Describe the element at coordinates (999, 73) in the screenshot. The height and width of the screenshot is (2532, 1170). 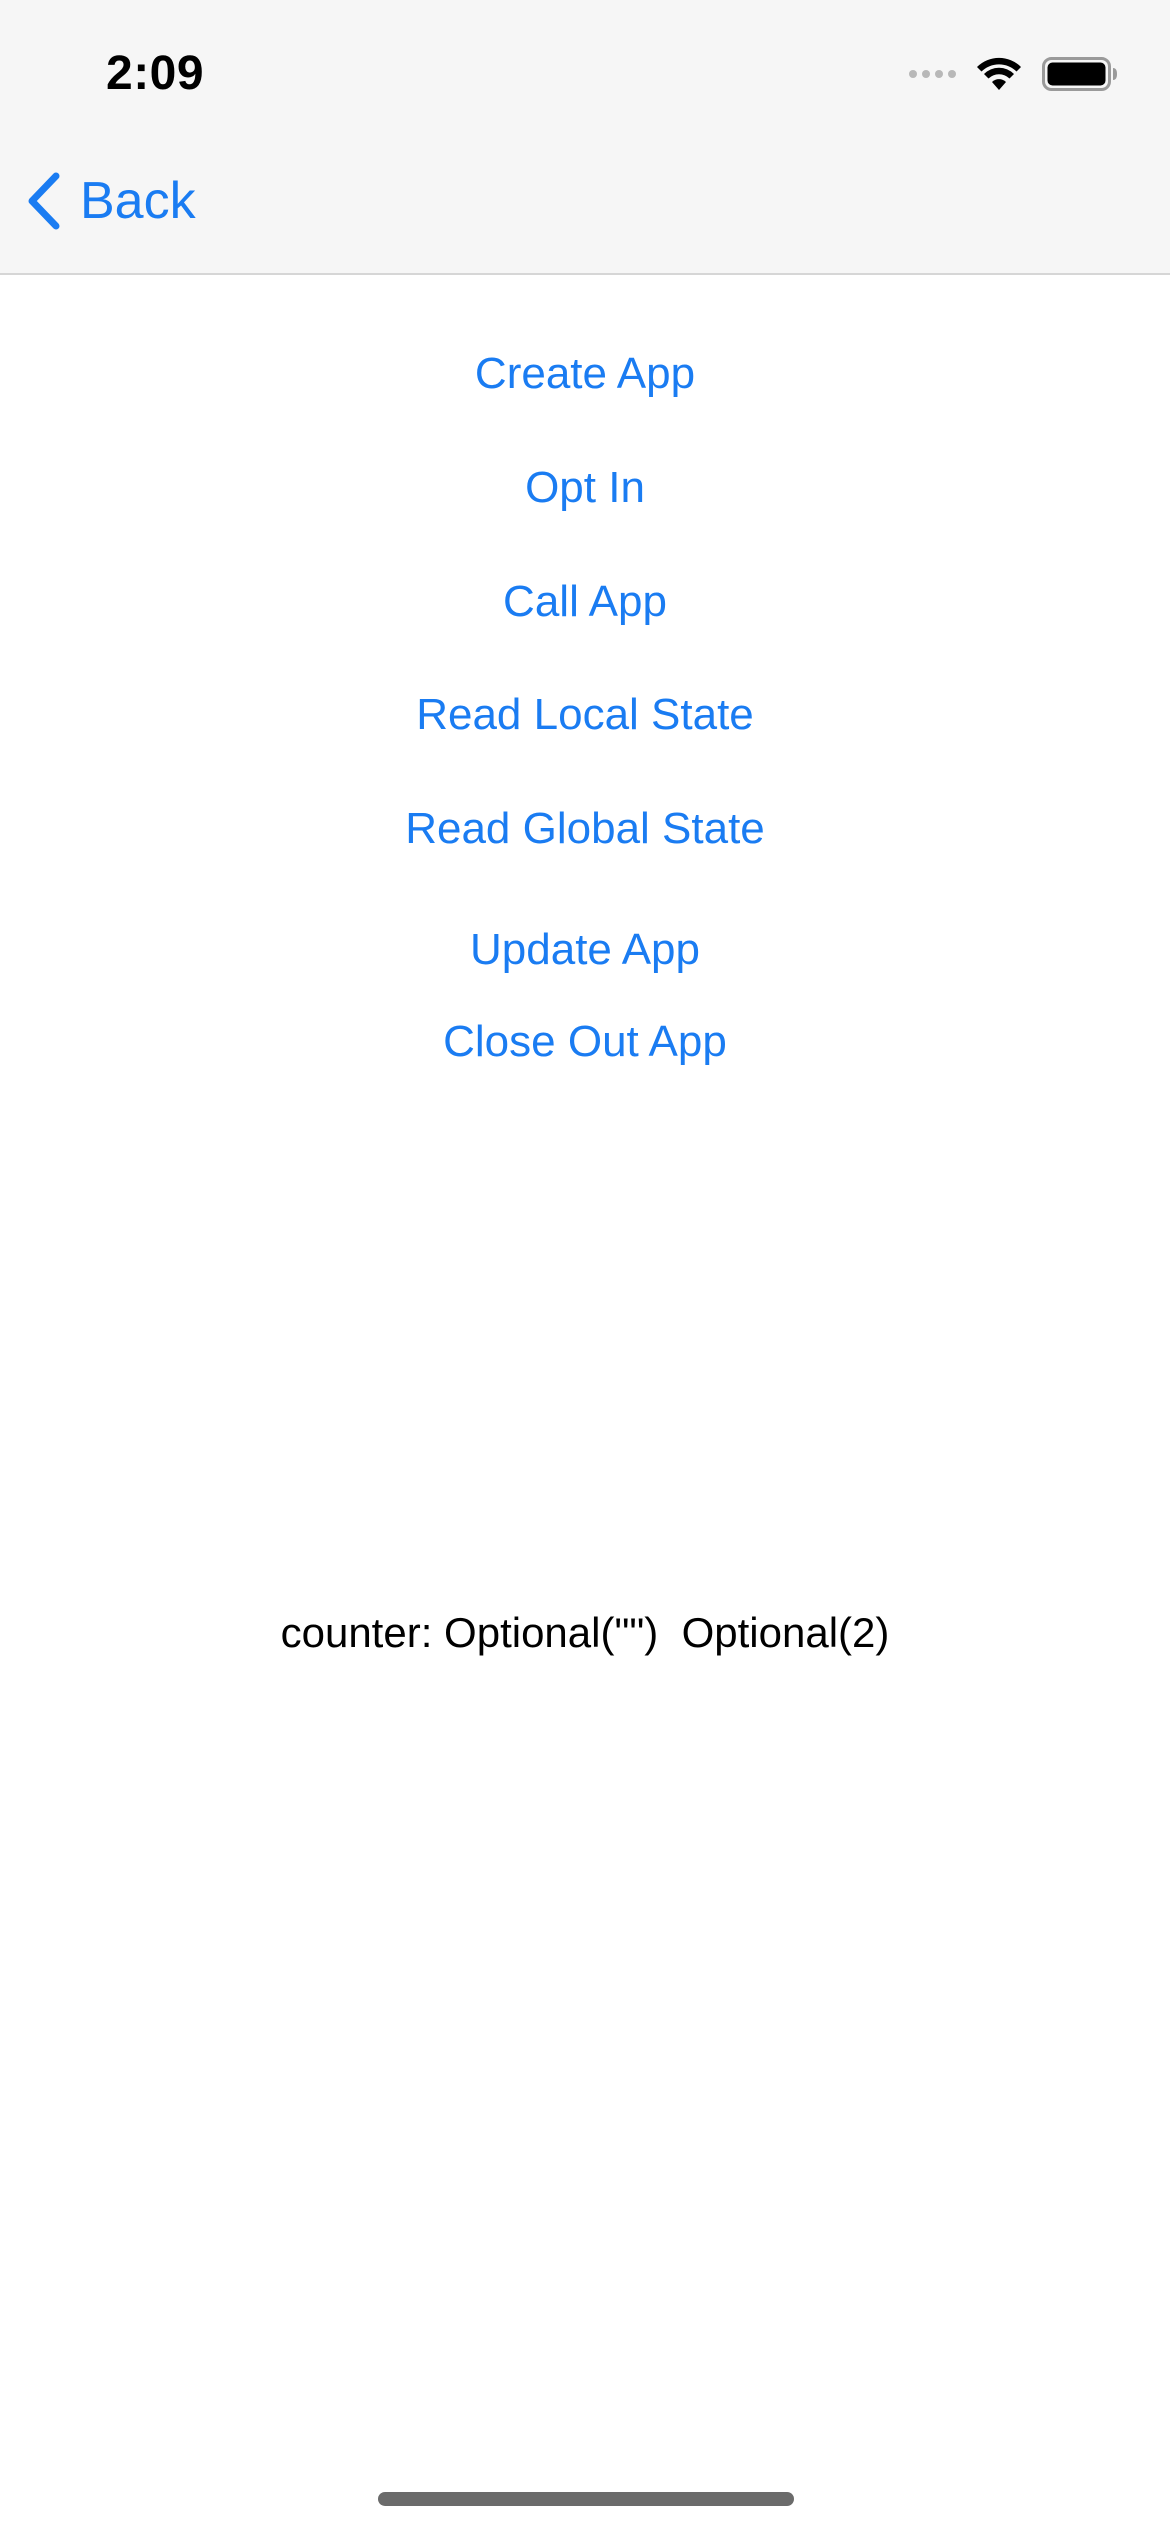
I see `wifi-icon` at that location.